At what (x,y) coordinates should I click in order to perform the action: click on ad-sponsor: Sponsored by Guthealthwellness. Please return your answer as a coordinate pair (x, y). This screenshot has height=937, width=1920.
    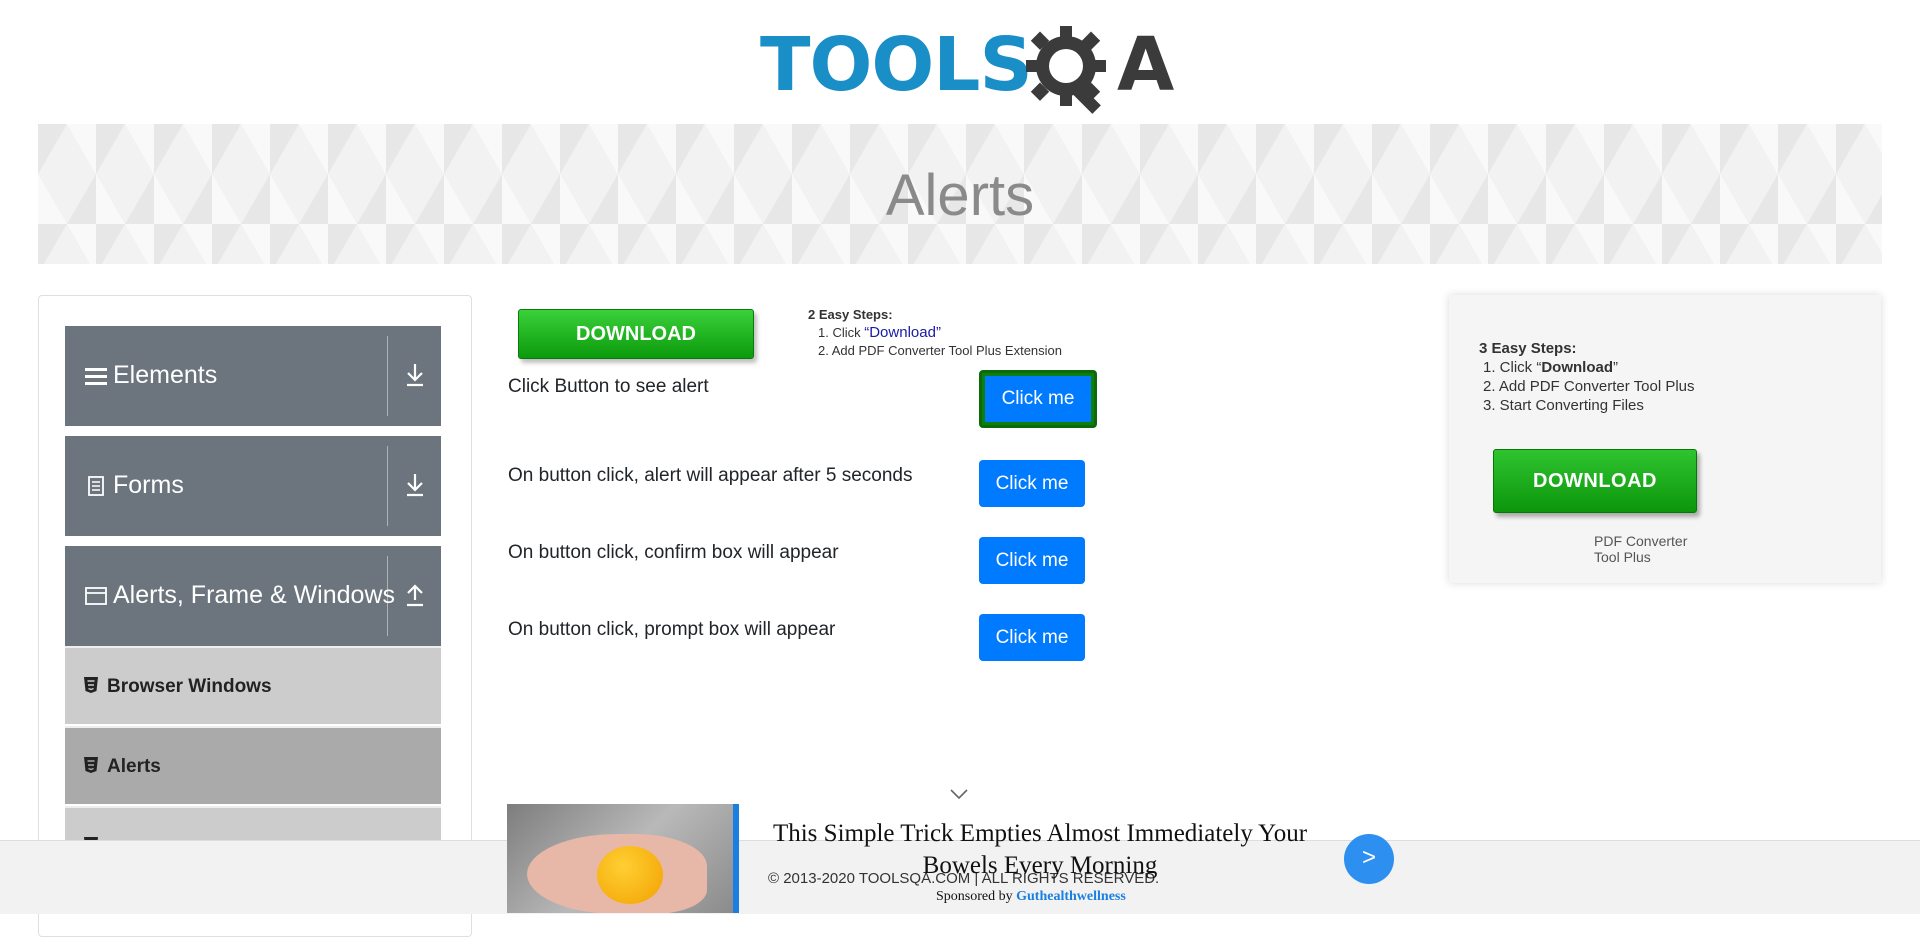
    Looking at the image, I should click on (1031, 897).